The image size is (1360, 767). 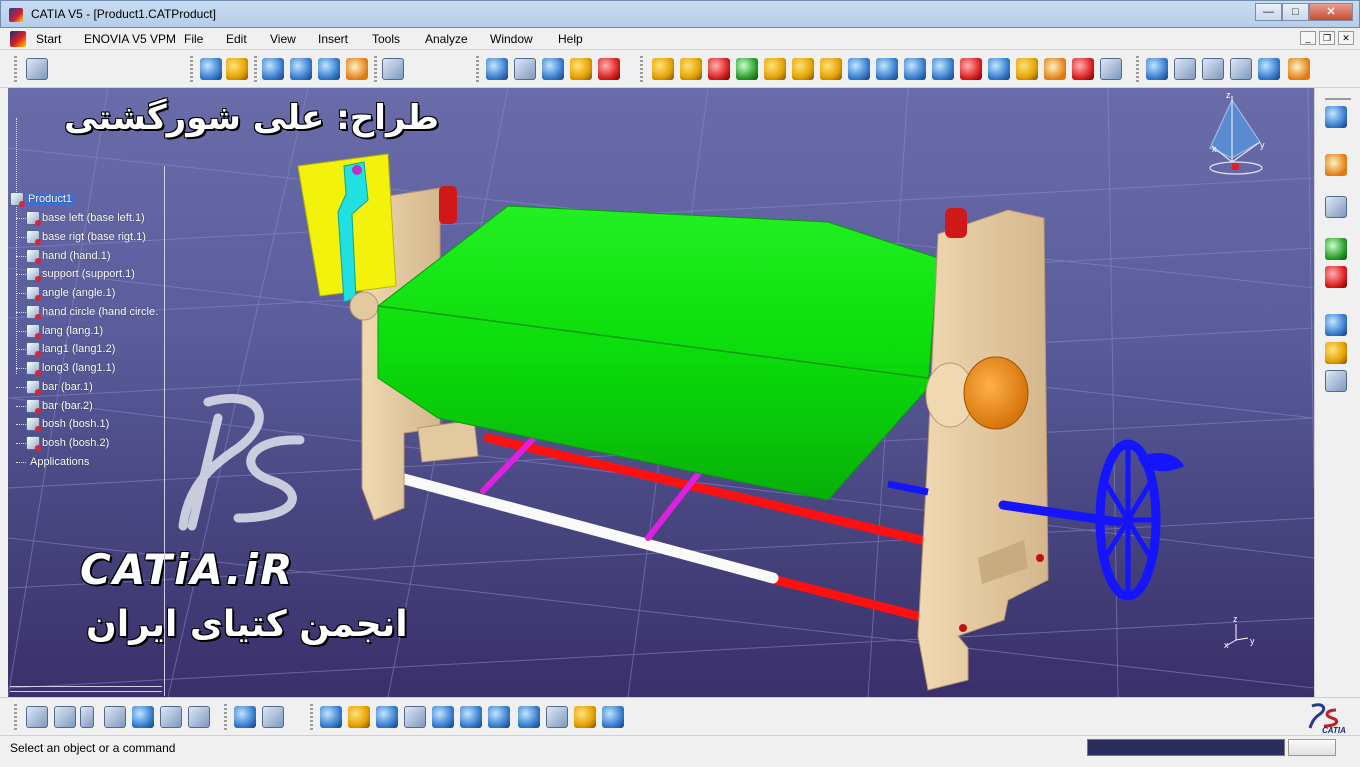 What do you see at coordinates (115, 717) in the screenshot?
I see `table-icon` at bounding box center [115, 717].